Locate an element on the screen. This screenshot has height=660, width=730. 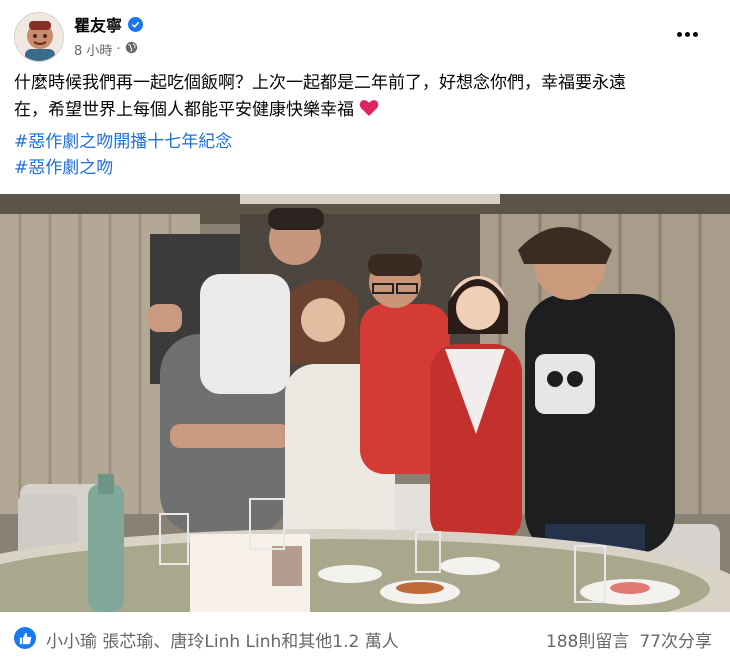
like-reaction-icon is located at coordinates (25, 638).